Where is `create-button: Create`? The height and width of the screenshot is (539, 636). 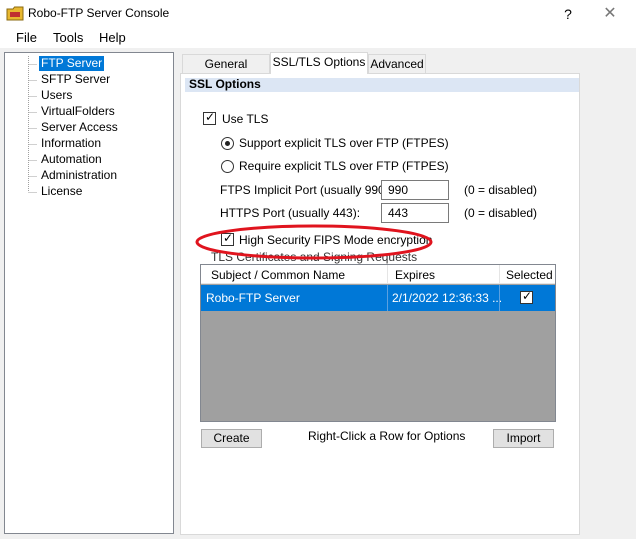
create-button: Create is located at coordinates (231, 438).